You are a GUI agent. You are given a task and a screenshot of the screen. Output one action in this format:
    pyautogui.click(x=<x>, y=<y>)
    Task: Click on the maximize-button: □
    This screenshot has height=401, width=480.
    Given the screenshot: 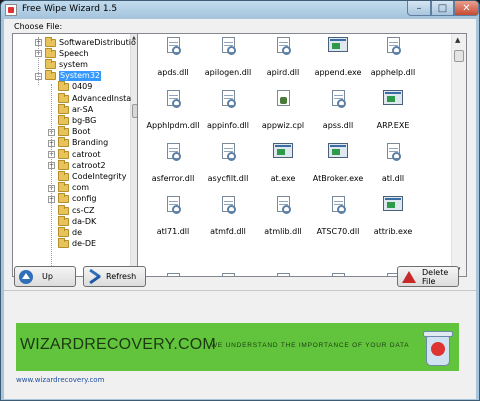 What is the action you would take?
    pyautogui.click(x=442, y=8)
    